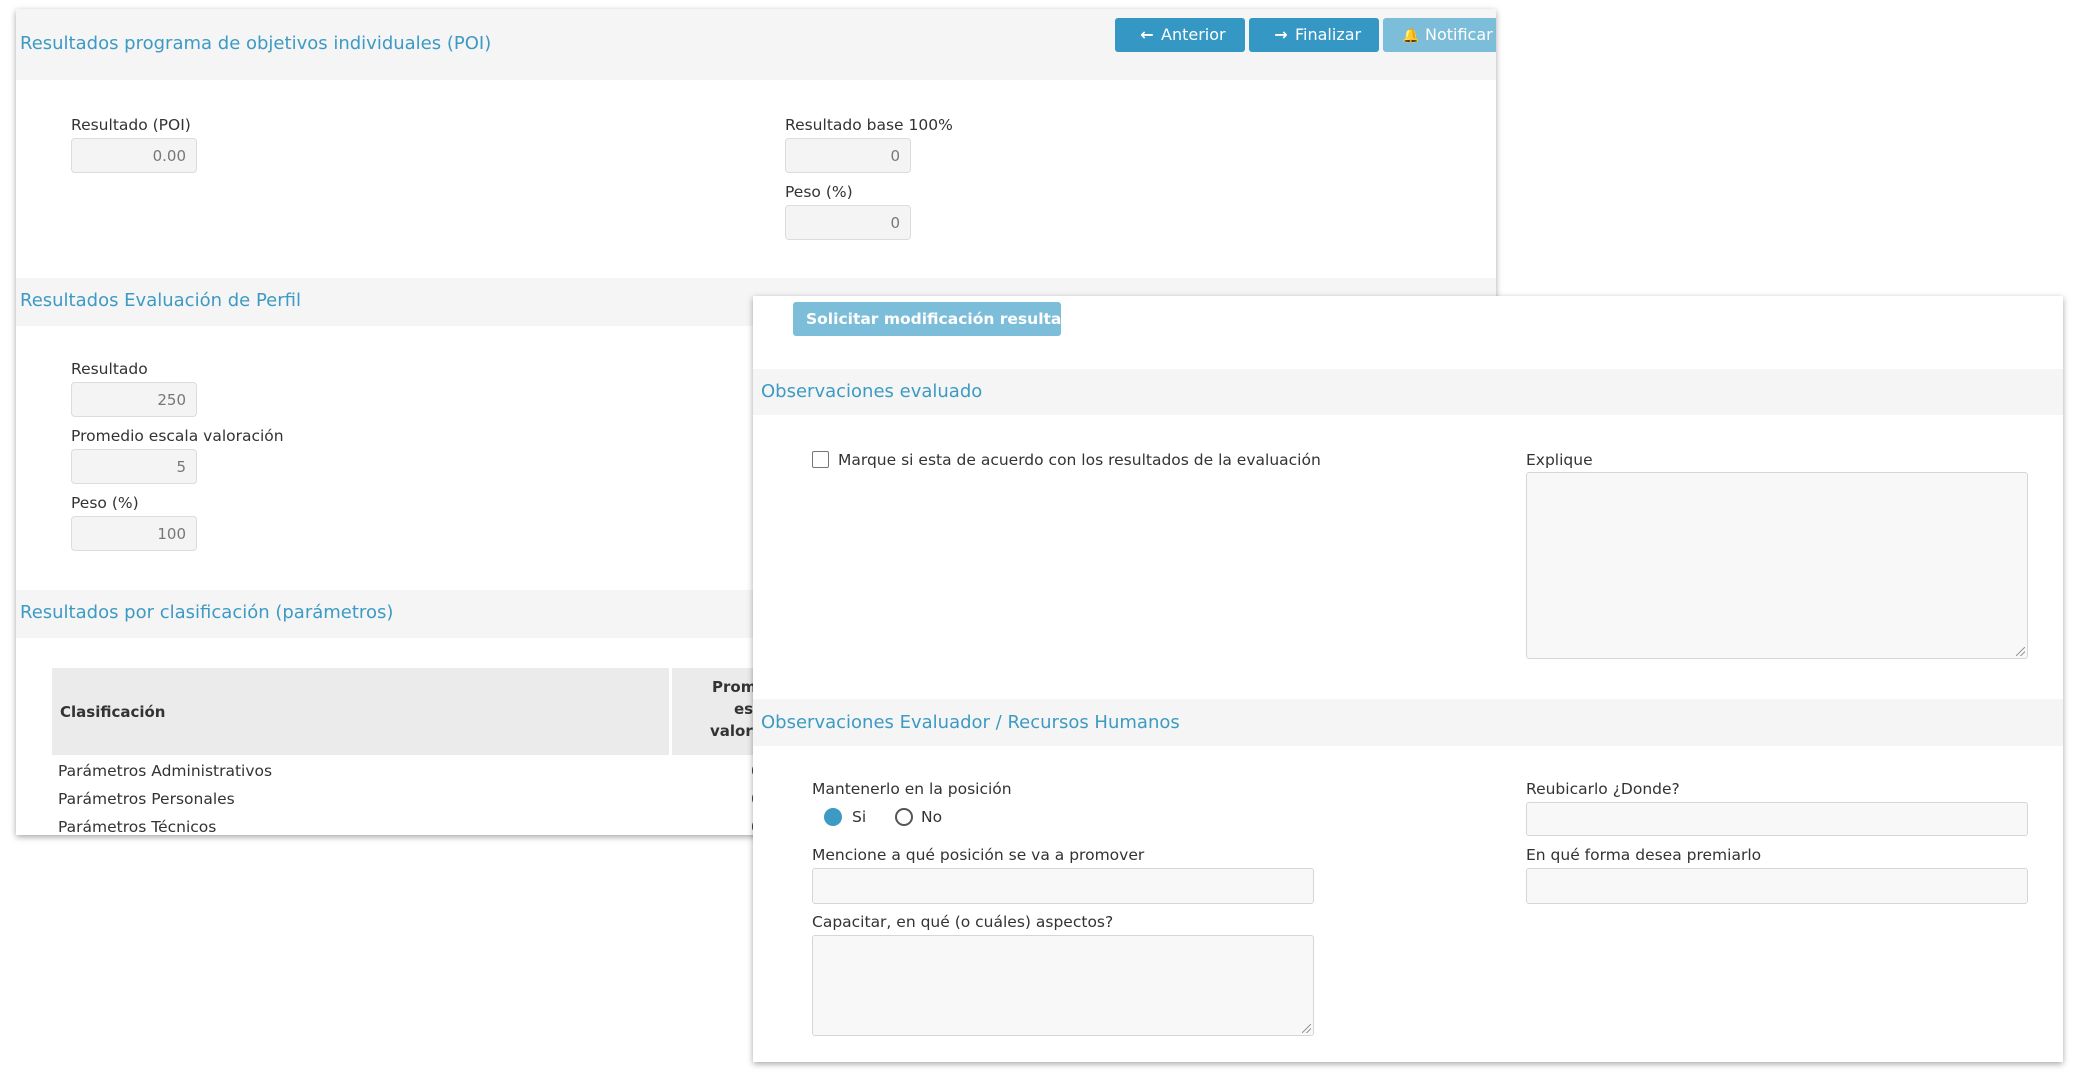 This screenshot has width=2079, height=1088. Describe the element at coordinates (734, 687) in the screenshot. I see `table-header-line-1: Prom` at that location.